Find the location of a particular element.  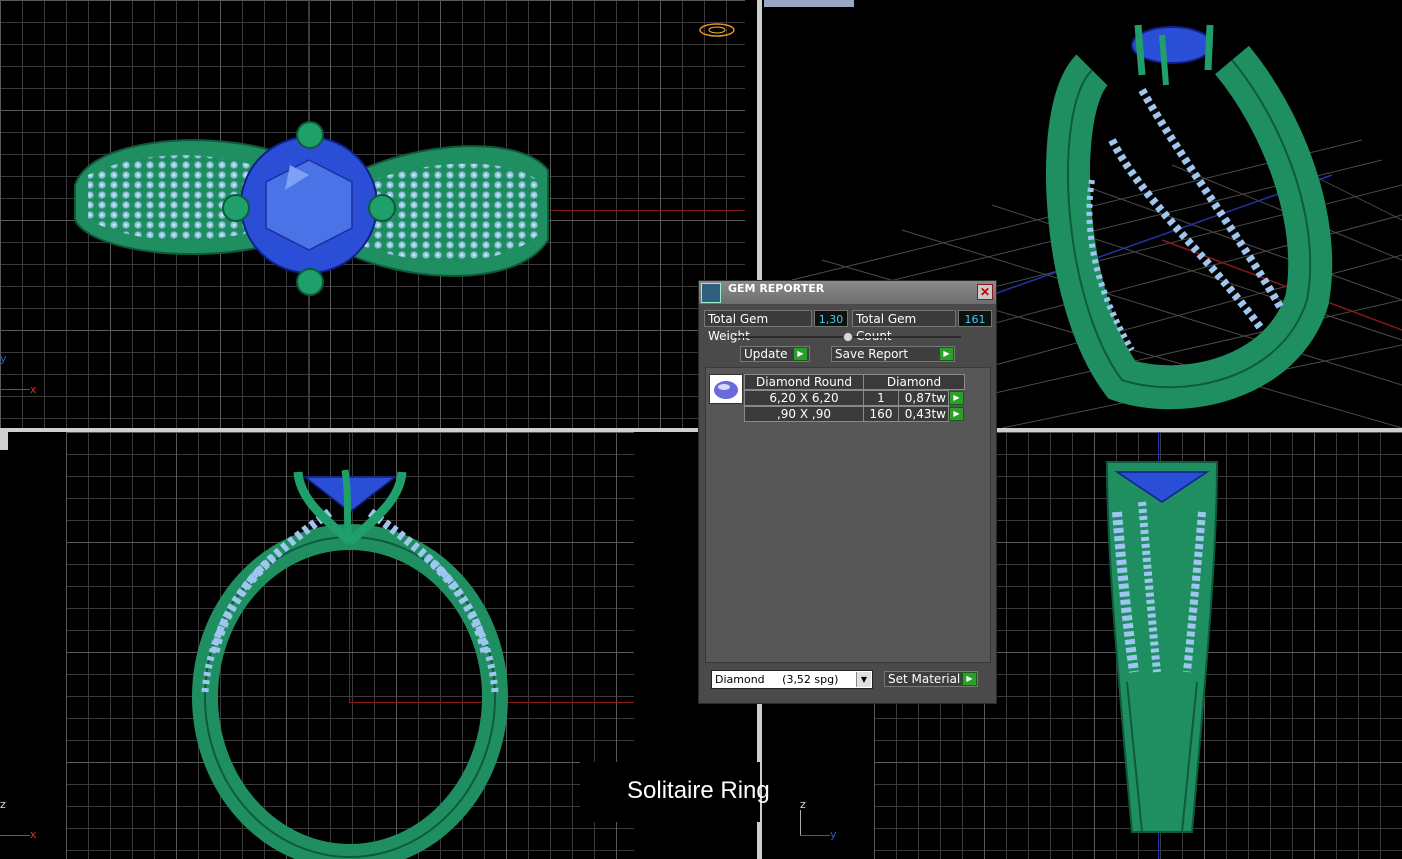

gem-reporter-title: GEM REPORTER is located at coordinates (776, 288).